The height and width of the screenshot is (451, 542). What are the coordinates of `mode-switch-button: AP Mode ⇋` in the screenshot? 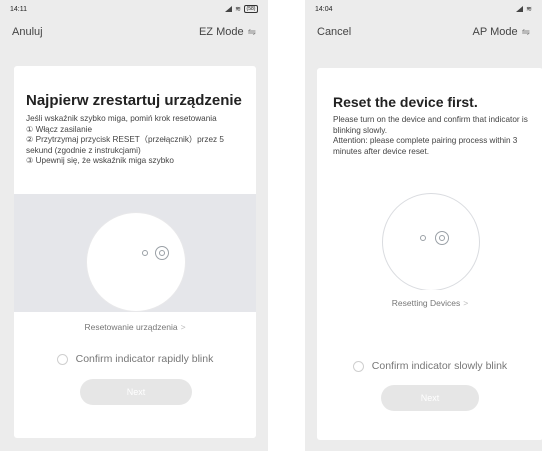 It's located at (501, 32).